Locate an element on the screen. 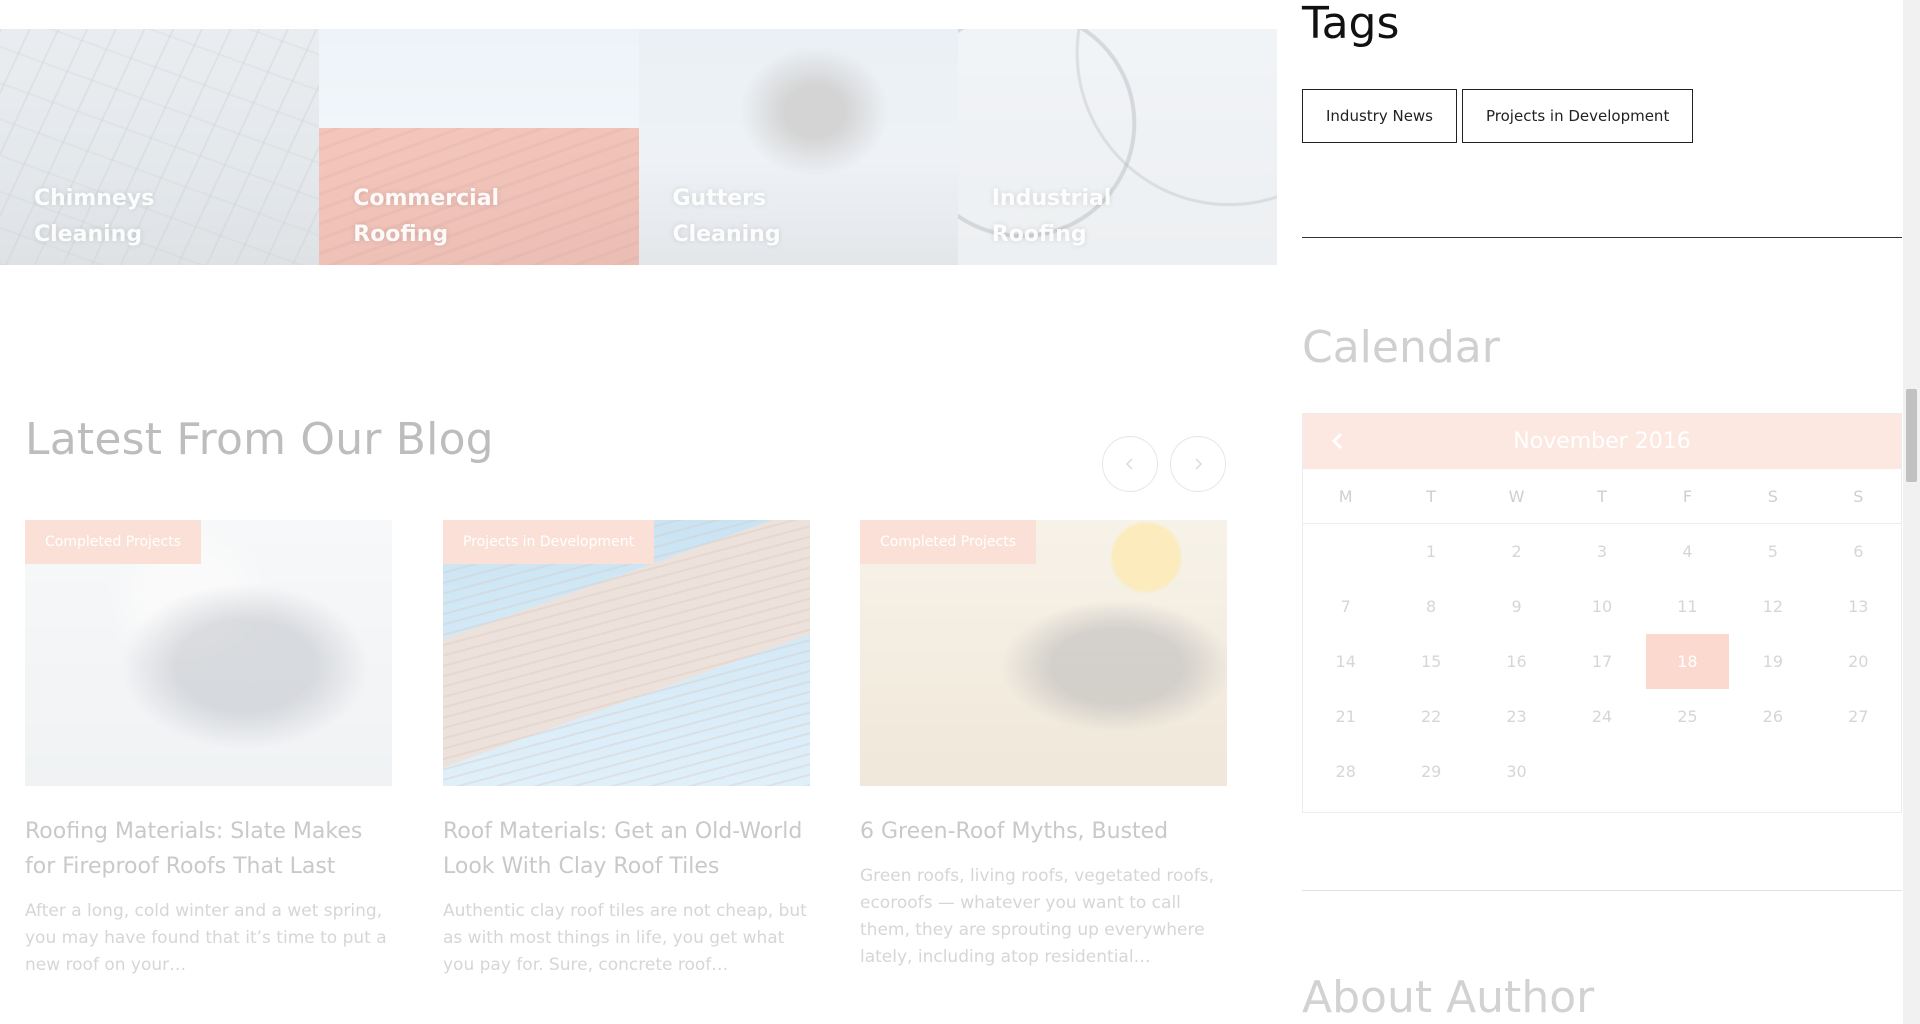 This screenshot has width=1920, height=1024. about-author-widget-title: About Author is located at coordinates (1448, 997).